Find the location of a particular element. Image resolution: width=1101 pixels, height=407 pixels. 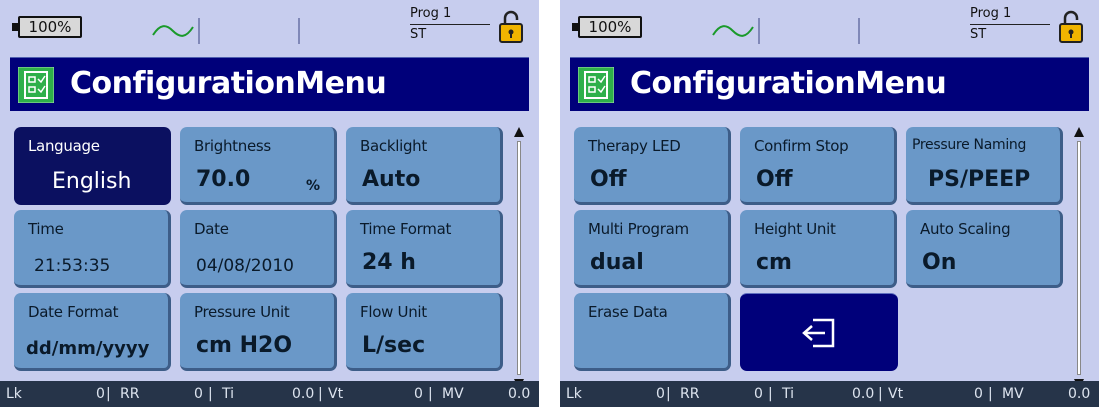

tile-value: dual is located at coordinates (617, 262).